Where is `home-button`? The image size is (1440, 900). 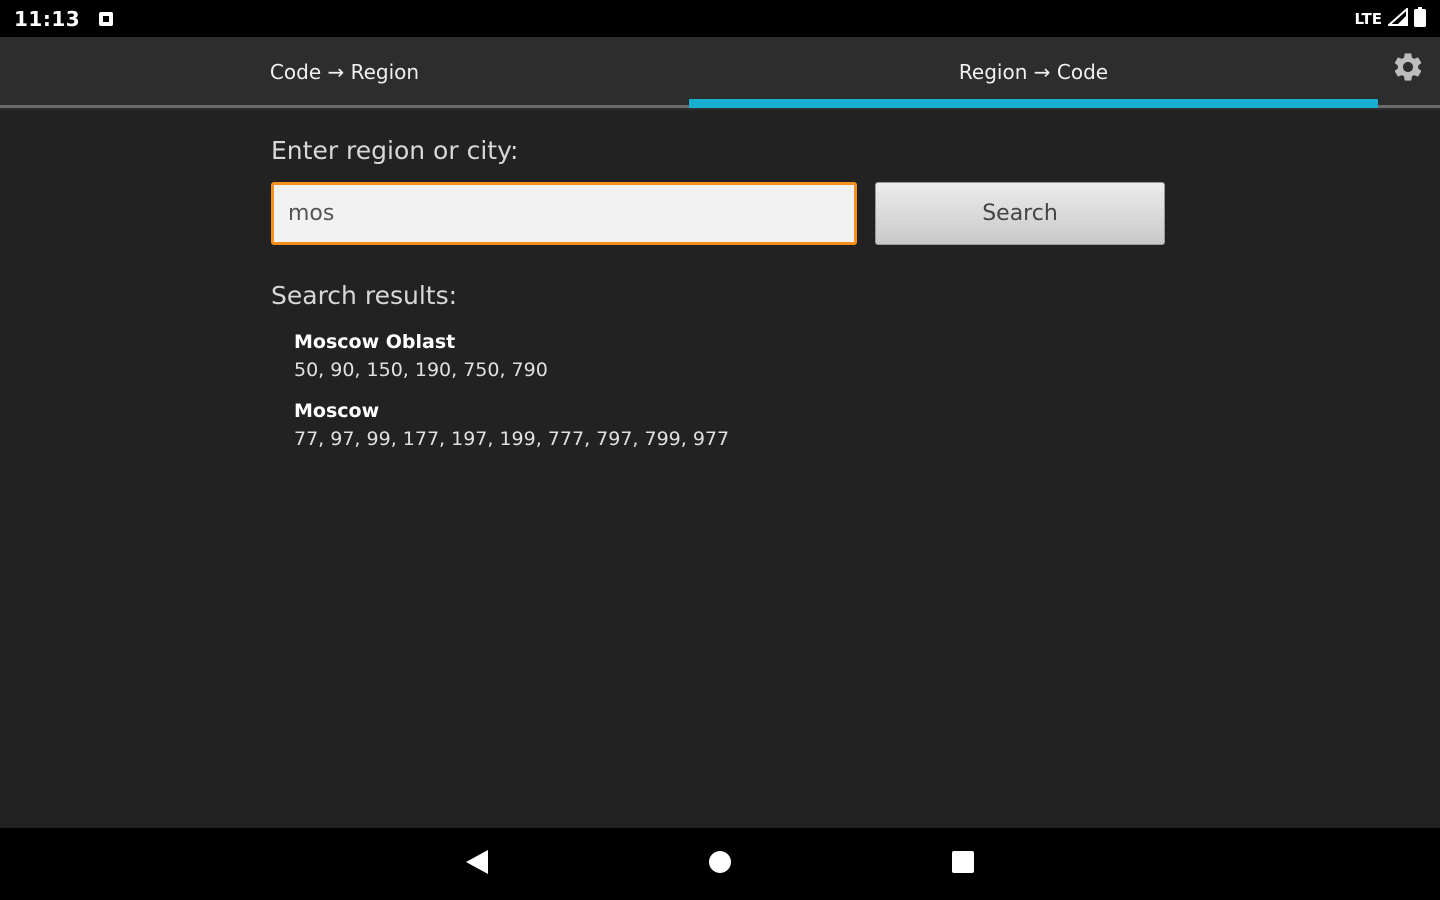
home-button is located at coordinates (720, 864).